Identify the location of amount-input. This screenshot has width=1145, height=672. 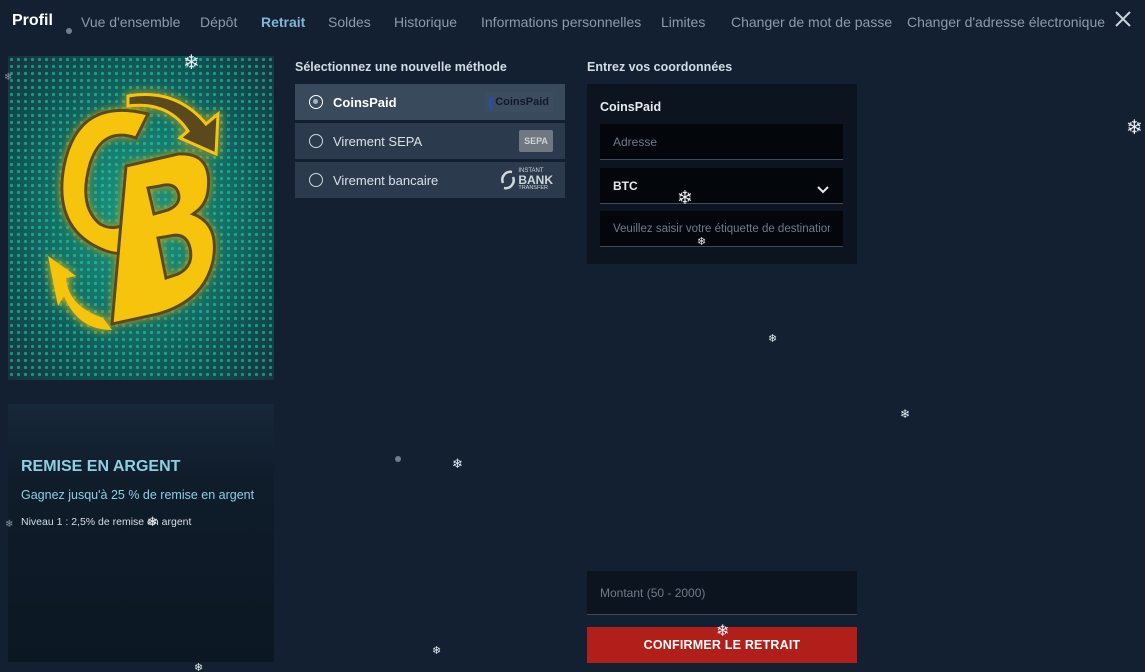
(722, 593).